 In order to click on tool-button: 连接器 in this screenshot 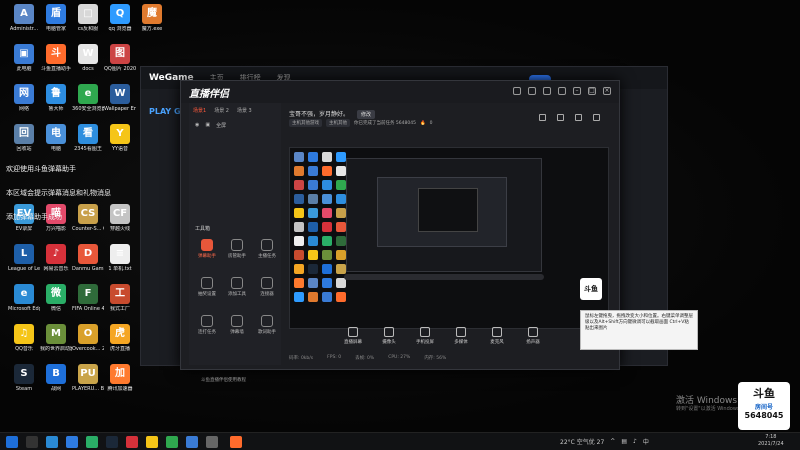, I will do `click(267, 287)`.